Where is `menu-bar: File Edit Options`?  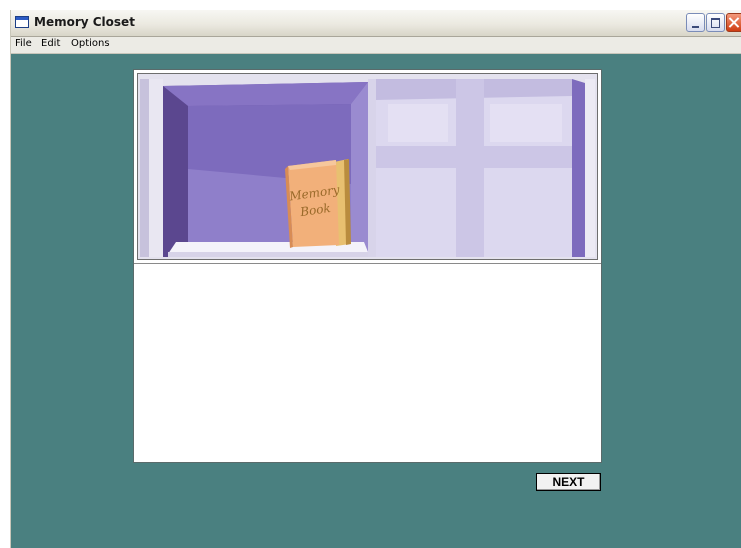
menu-bar: File Edit Options is located at coordinates (376, 45).